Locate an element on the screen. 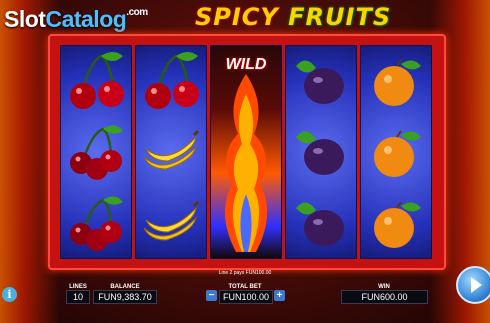 This screenshot has width=490, height=323. game-logo: SPICY FRUITS is located at coordinates (293, 17).